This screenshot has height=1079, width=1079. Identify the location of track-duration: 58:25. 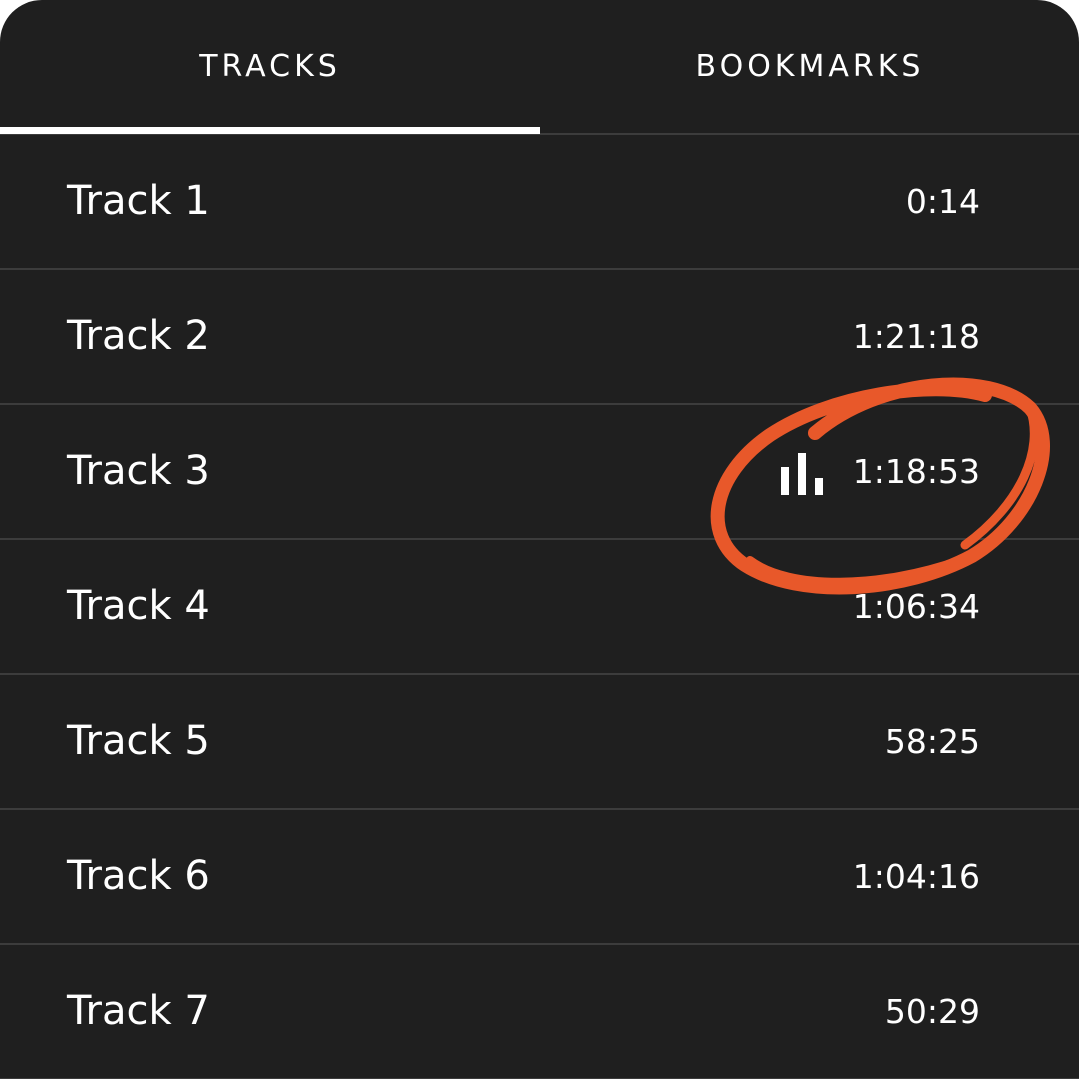
(932, 741).